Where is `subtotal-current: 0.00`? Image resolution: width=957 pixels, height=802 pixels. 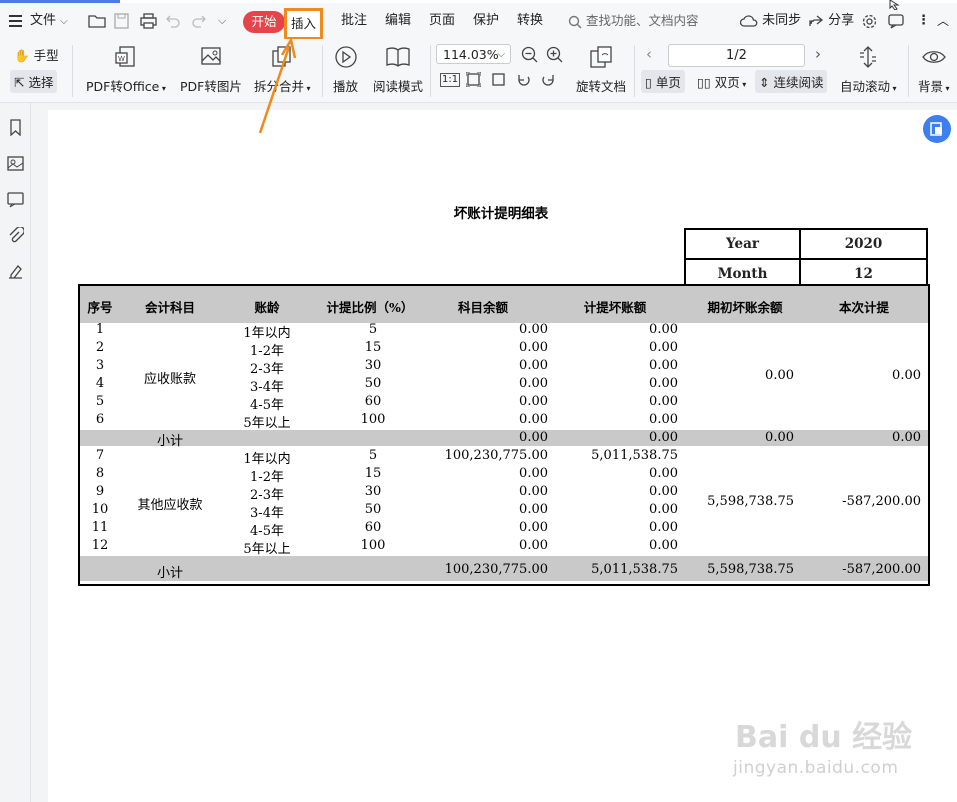
subtotal-current: 0.00 is located at coordinates (906, 437).